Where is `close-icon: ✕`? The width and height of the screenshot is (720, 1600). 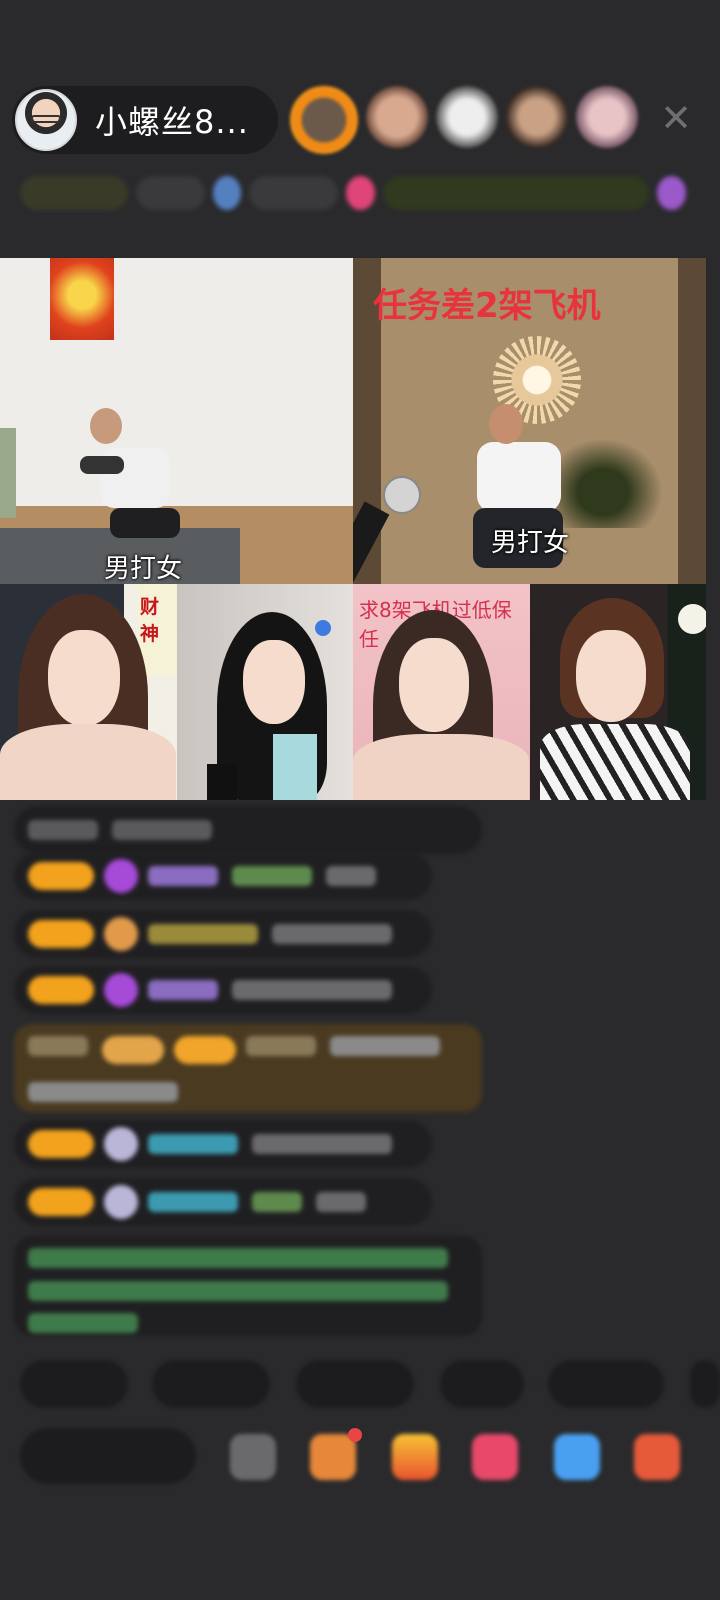
close-icon: ✕ is located at coordinates (676, 118).